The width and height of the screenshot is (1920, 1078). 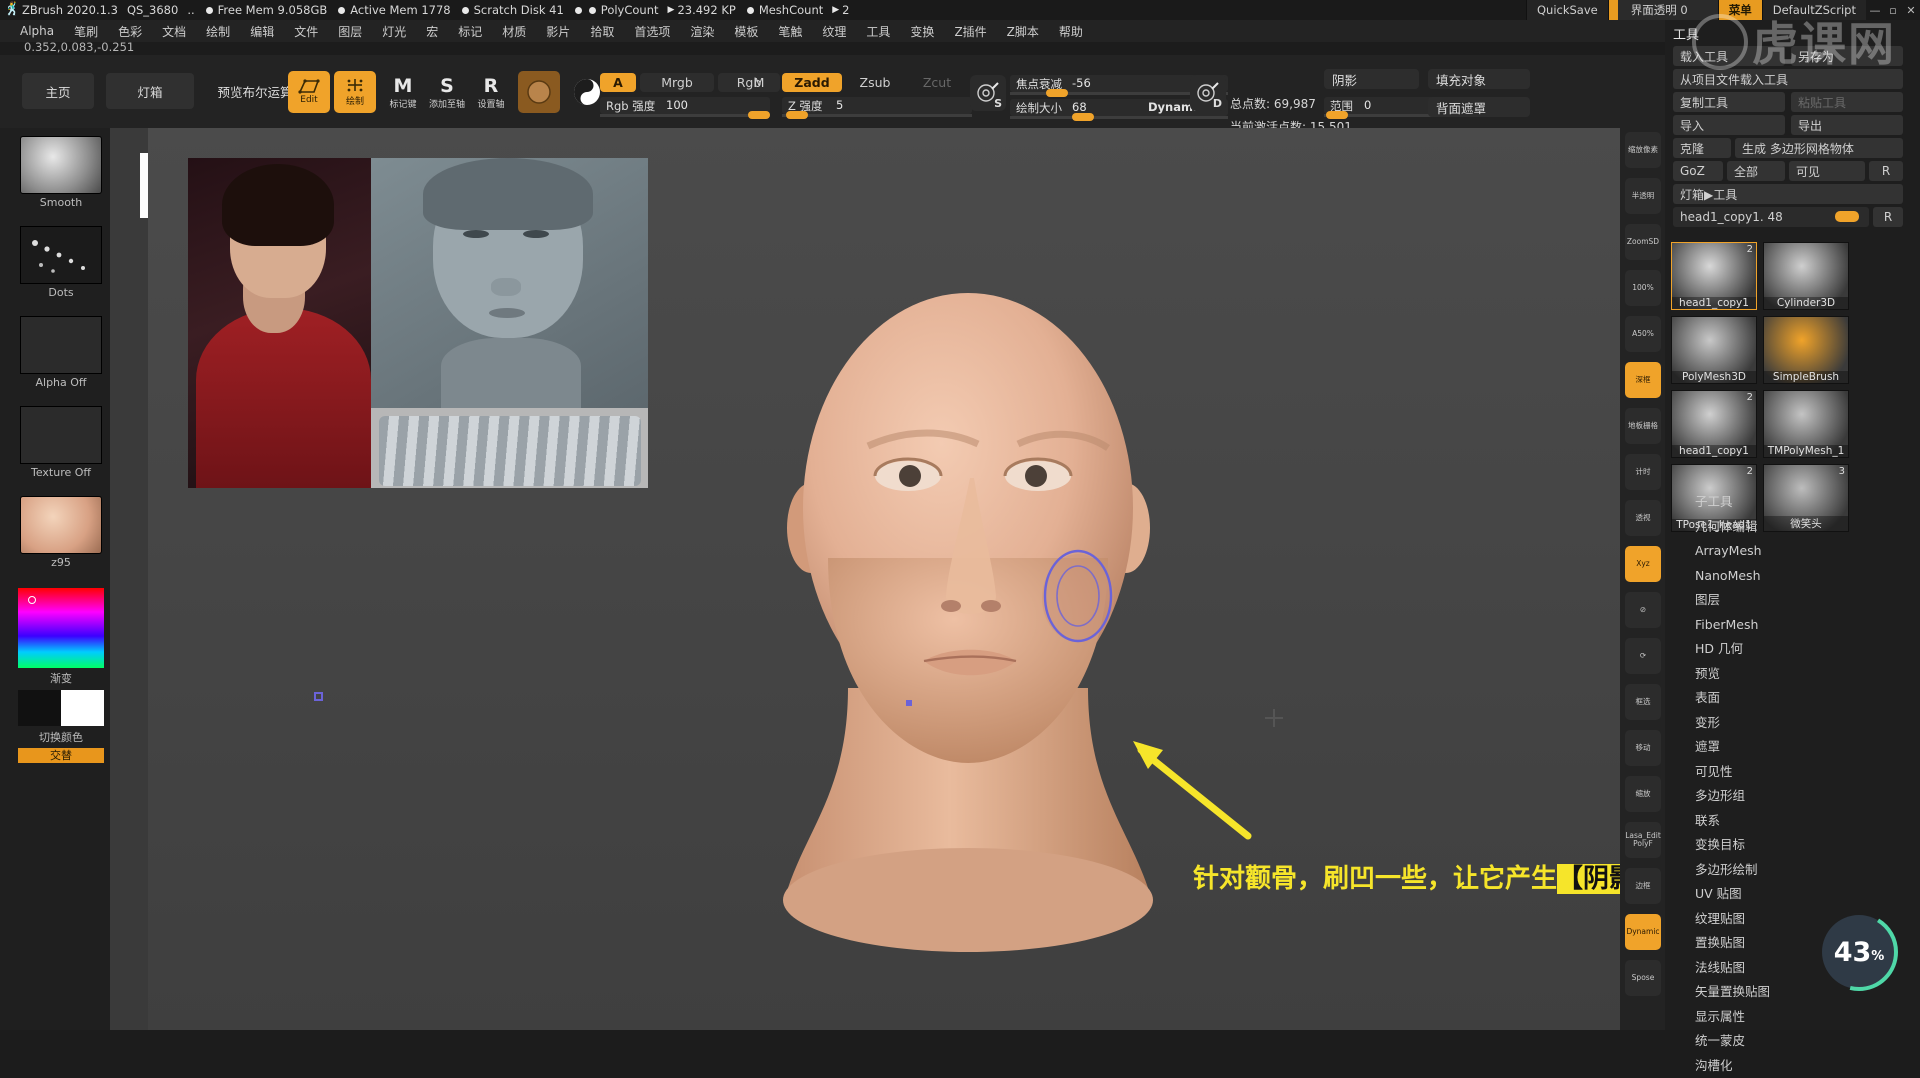 What do you see at coordinates (58, 91) in the screenshot?
I see `home-button: 主页` at bounding box center [58, 91].